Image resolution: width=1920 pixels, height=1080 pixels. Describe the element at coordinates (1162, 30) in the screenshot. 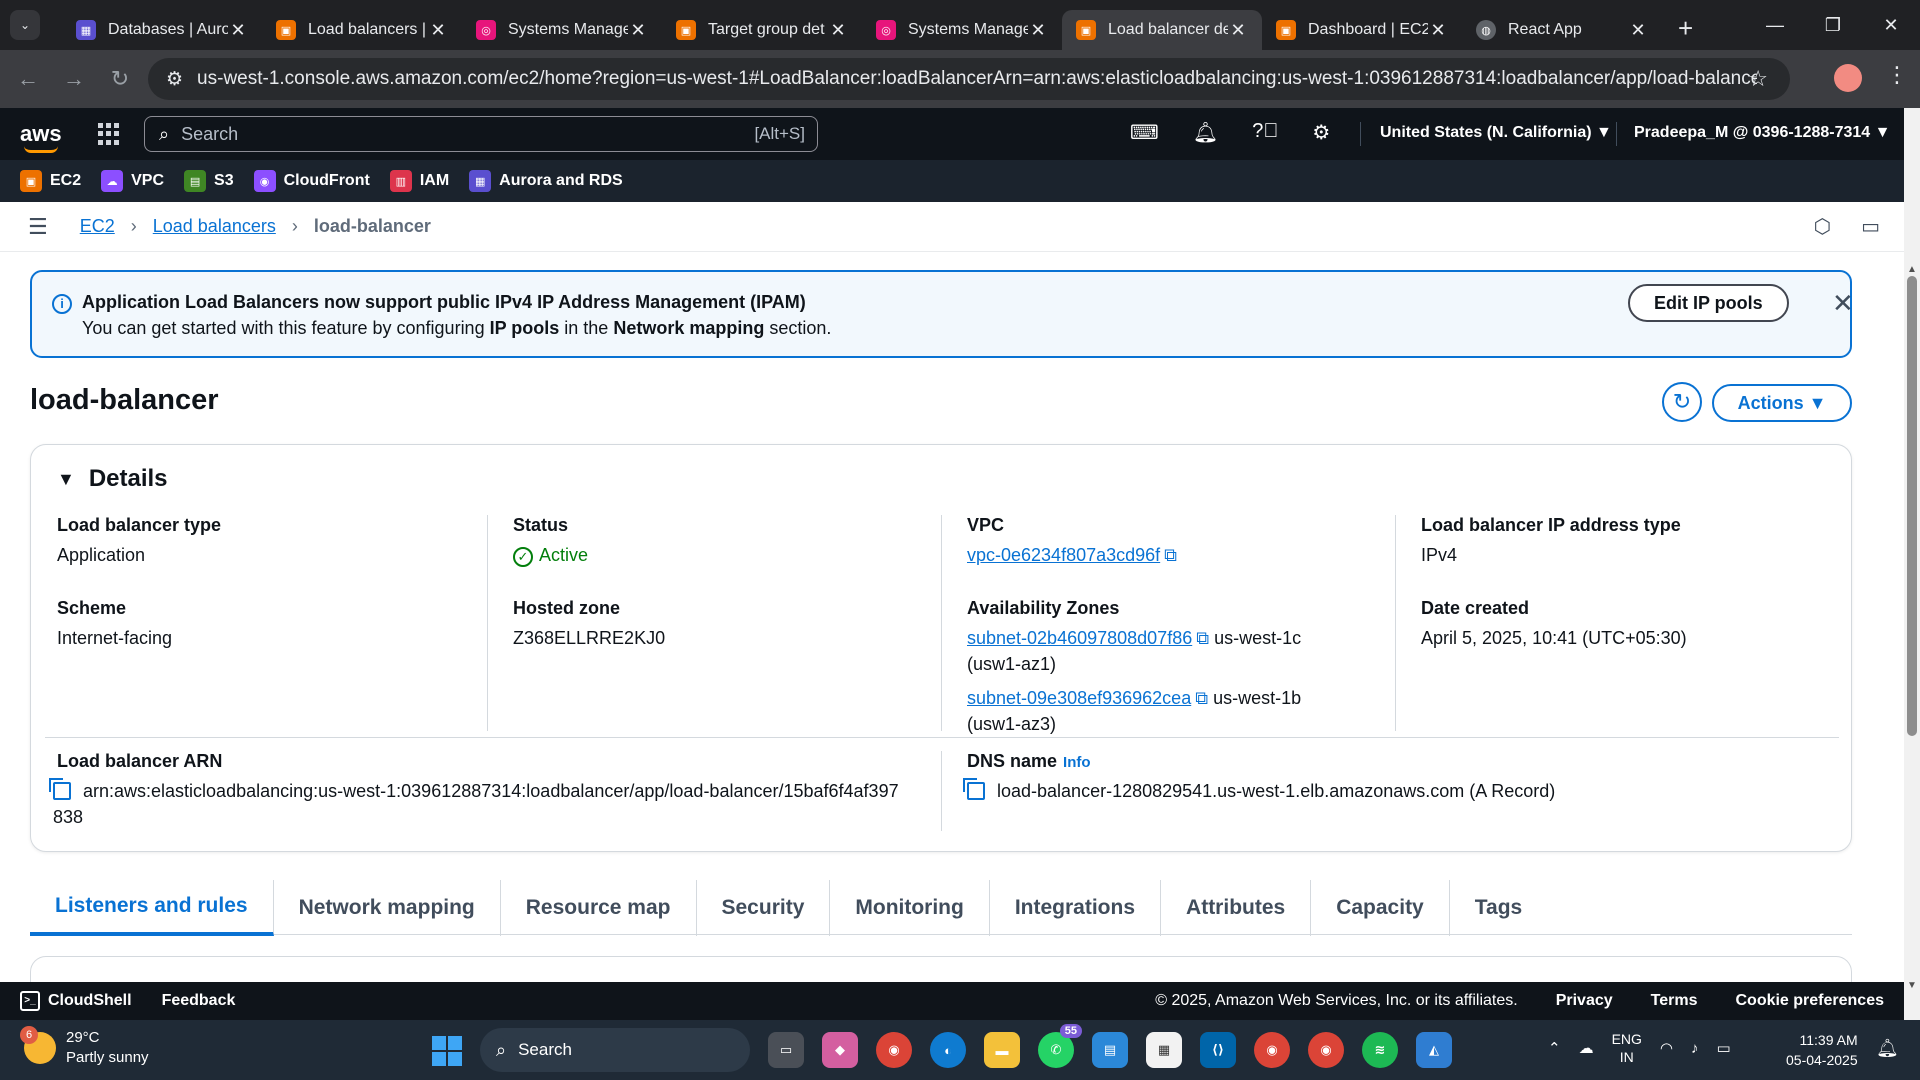

I see `browser-tab-active: ▣ Load balancer de ✕` at that location.